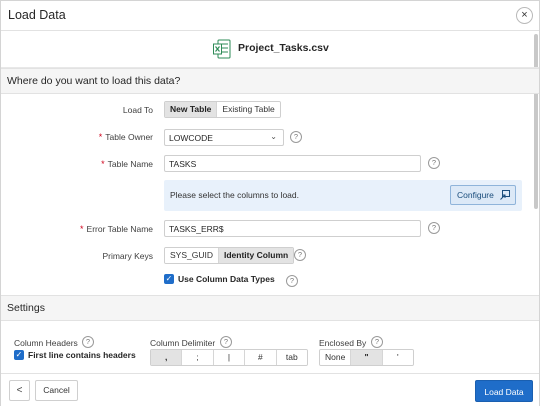 The width and height of the screenshot is (540, 406). What do you see at coordinates (261, 357) in the screenshot?
I see `delimiter-hash: #` at bounding box center [261, 357].